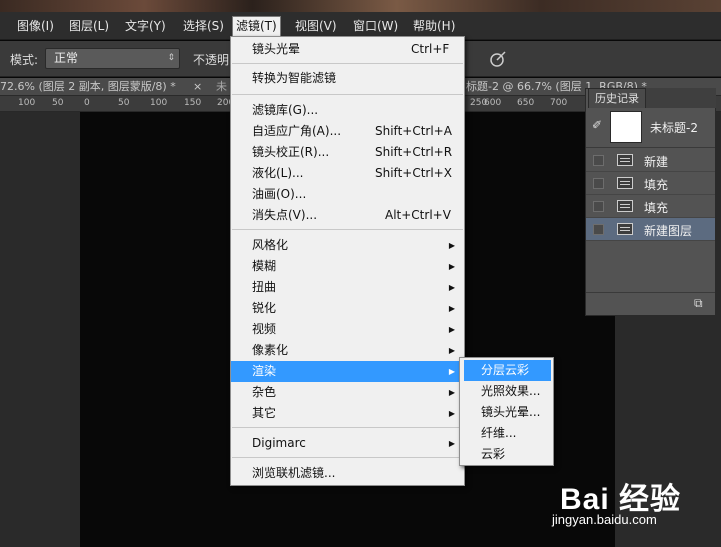 Image resolution: width=721 pixels, height=547 pixels. What do you see at coordinates (35, 26) in the screenshot?
I see `menu-image: 图像(I)` at bounding box center [35, 26].